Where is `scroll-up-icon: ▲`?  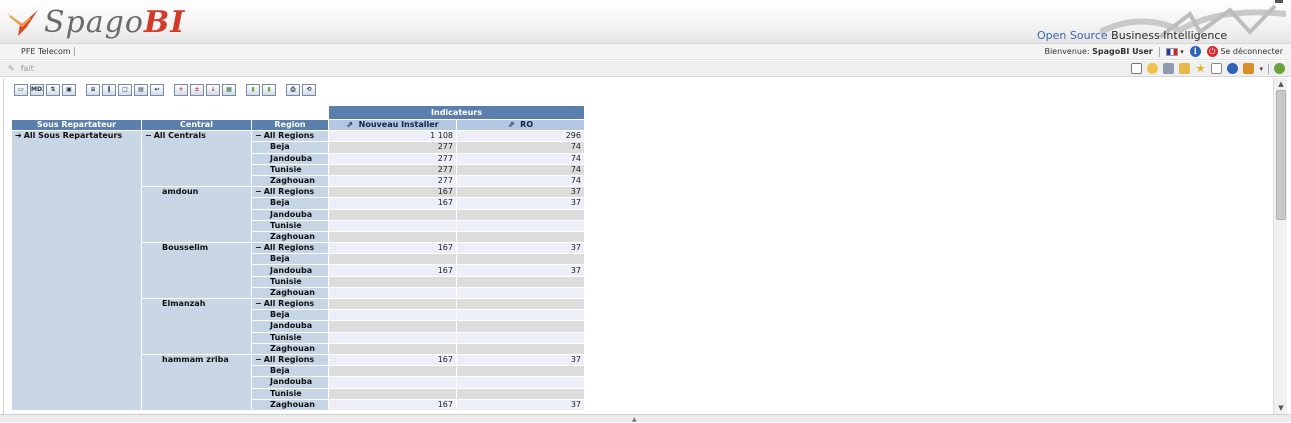
scroll-up-icon: ▲ is located at coordinates (1281, 84).